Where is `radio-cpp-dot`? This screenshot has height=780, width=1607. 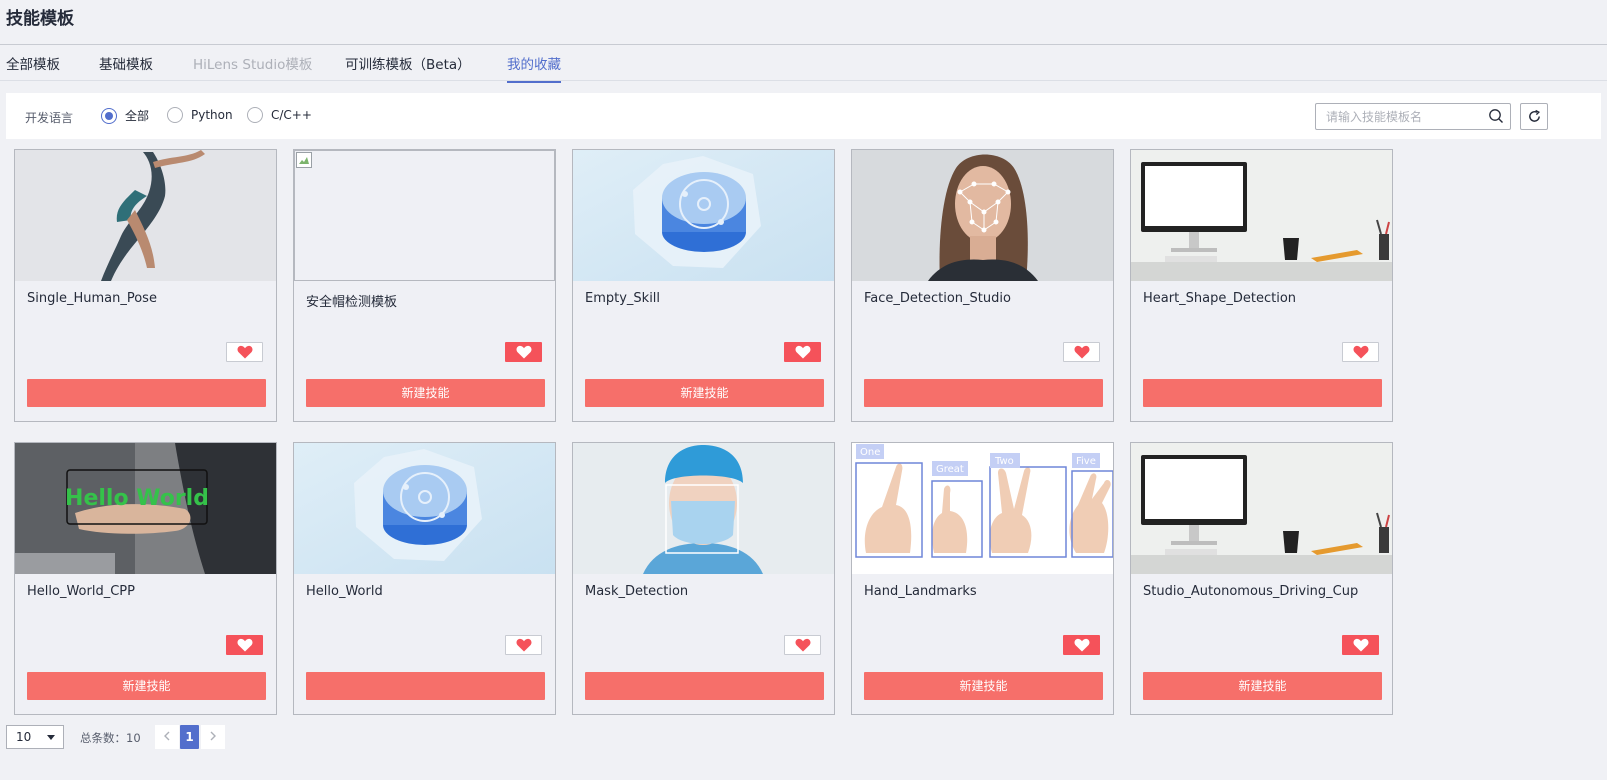 radio-cpp-dot is located at coordinates (255, 115).